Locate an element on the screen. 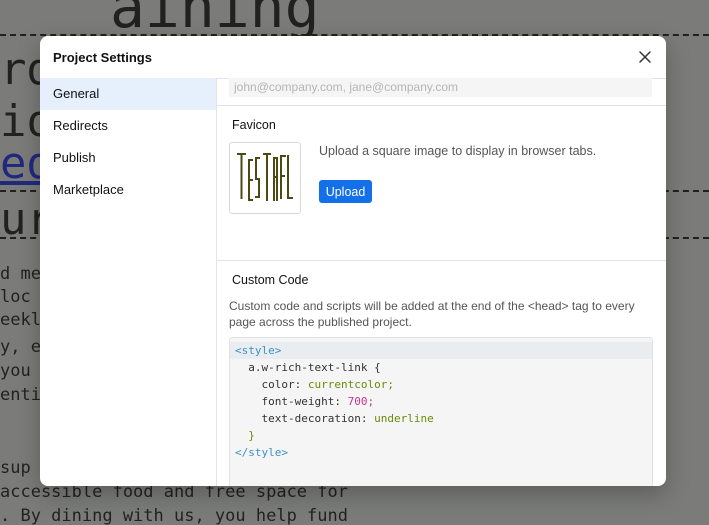 This screenshot has height=525, width=709. code-line: color: currentcolor; is located at coordinates (327, 384).